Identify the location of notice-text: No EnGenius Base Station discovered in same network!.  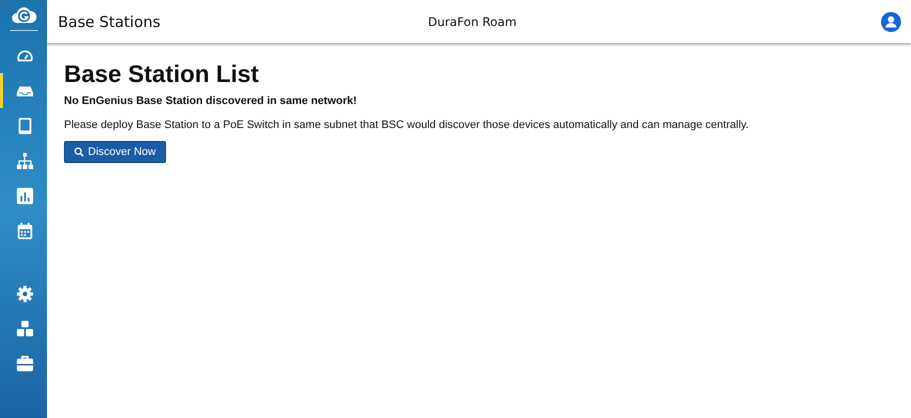
(211, 101).